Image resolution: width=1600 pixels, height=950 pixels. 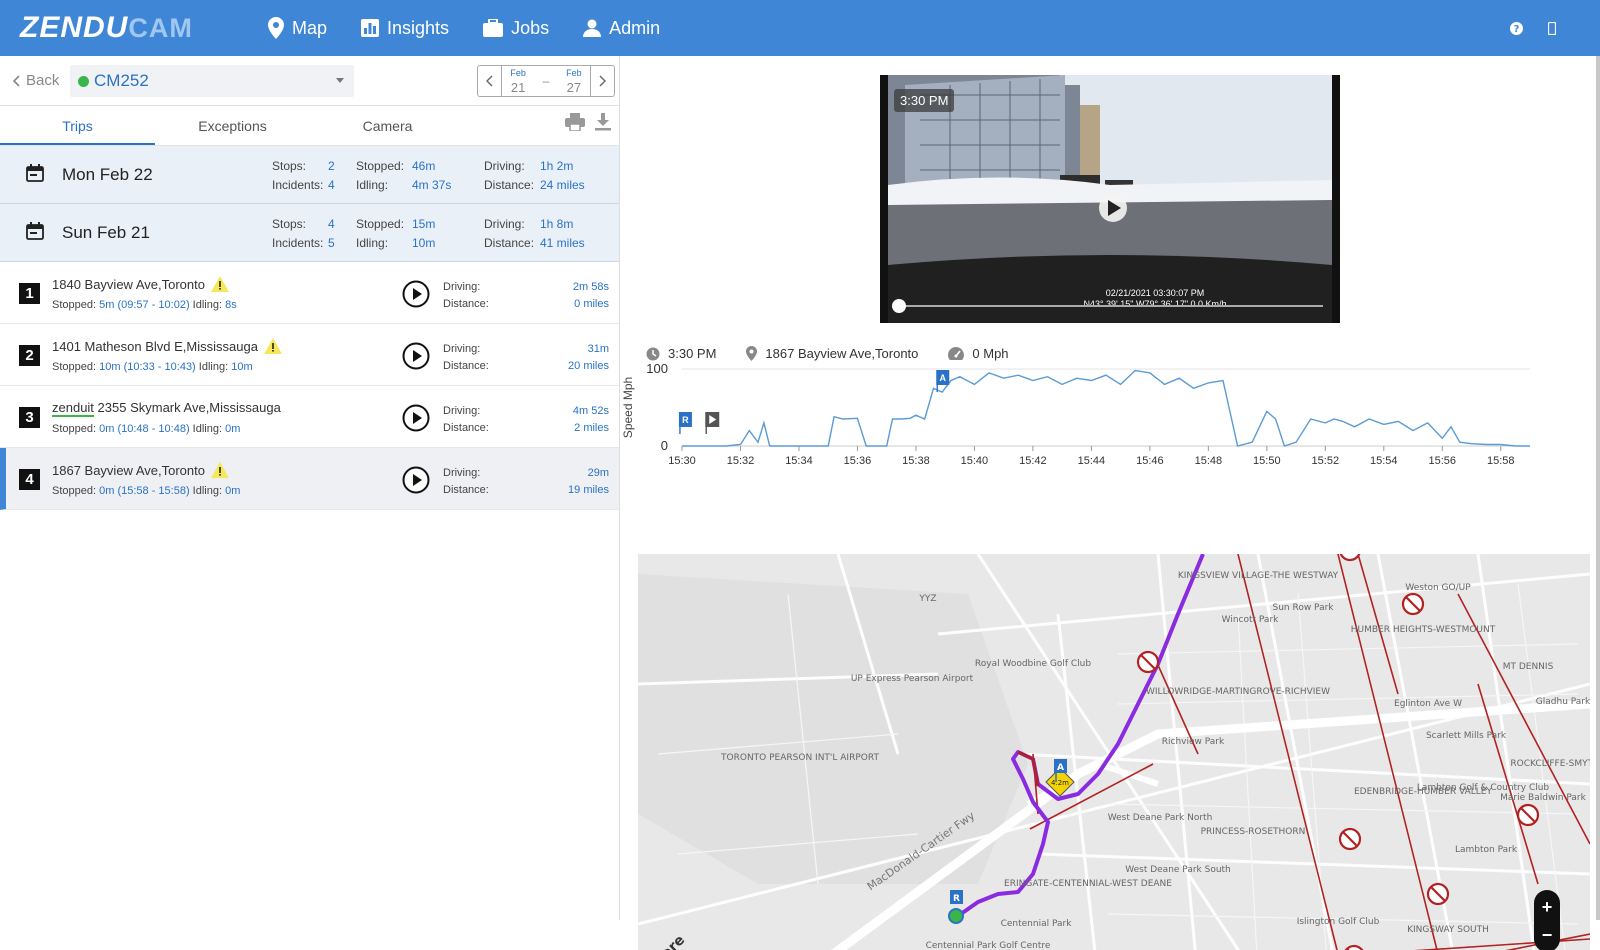 What do you see at coordinates (395, 166) in the screenshot?
I see `day-stopped: Stopped: 46m` at bounding box center [395, 166].